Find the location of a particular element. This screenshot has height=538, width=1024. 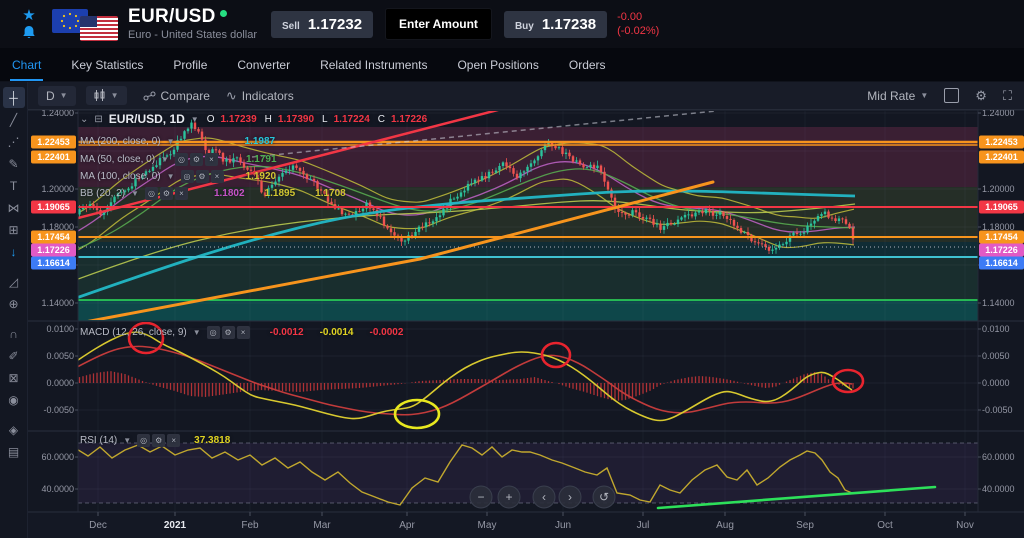

buy-label: Buy is located at coordinates (524, 26).